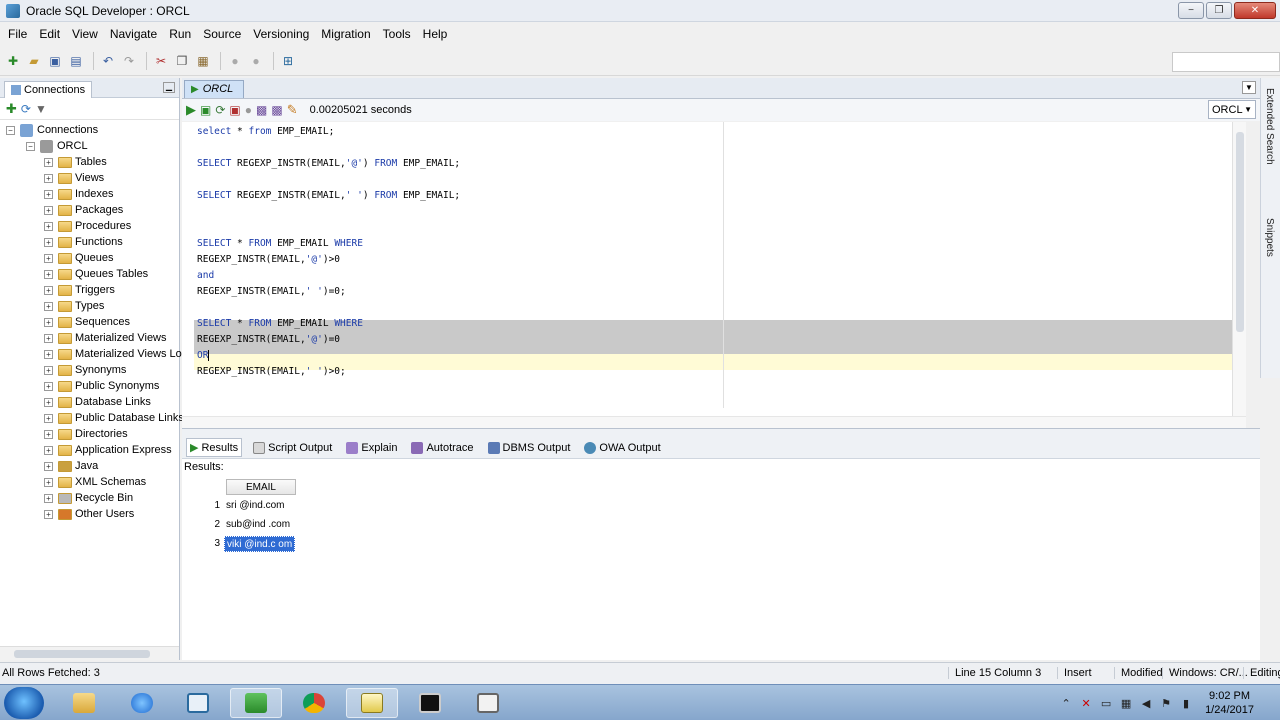 The image size is (1280, 720). Describe the element at coordinates (84, 703) in the screenshot. I see `taskbar-explorer` at that location.